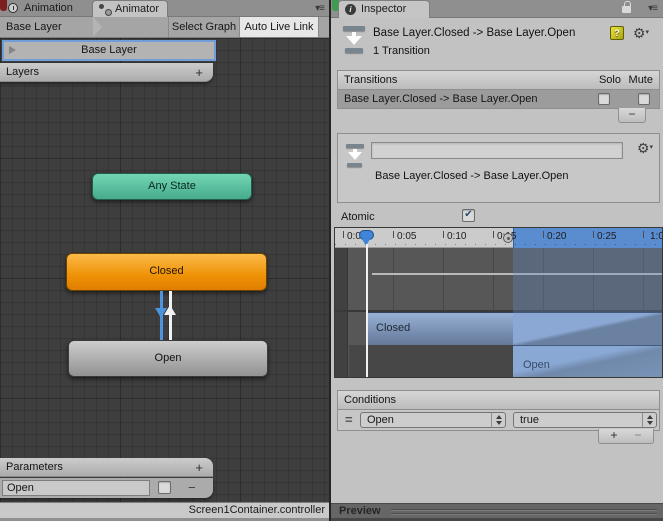 This screenshot has width=663, height=521. Describe the element at coordinates (585, 420) in the screenshot. I see `condition-value-dropdown: true` at that location.